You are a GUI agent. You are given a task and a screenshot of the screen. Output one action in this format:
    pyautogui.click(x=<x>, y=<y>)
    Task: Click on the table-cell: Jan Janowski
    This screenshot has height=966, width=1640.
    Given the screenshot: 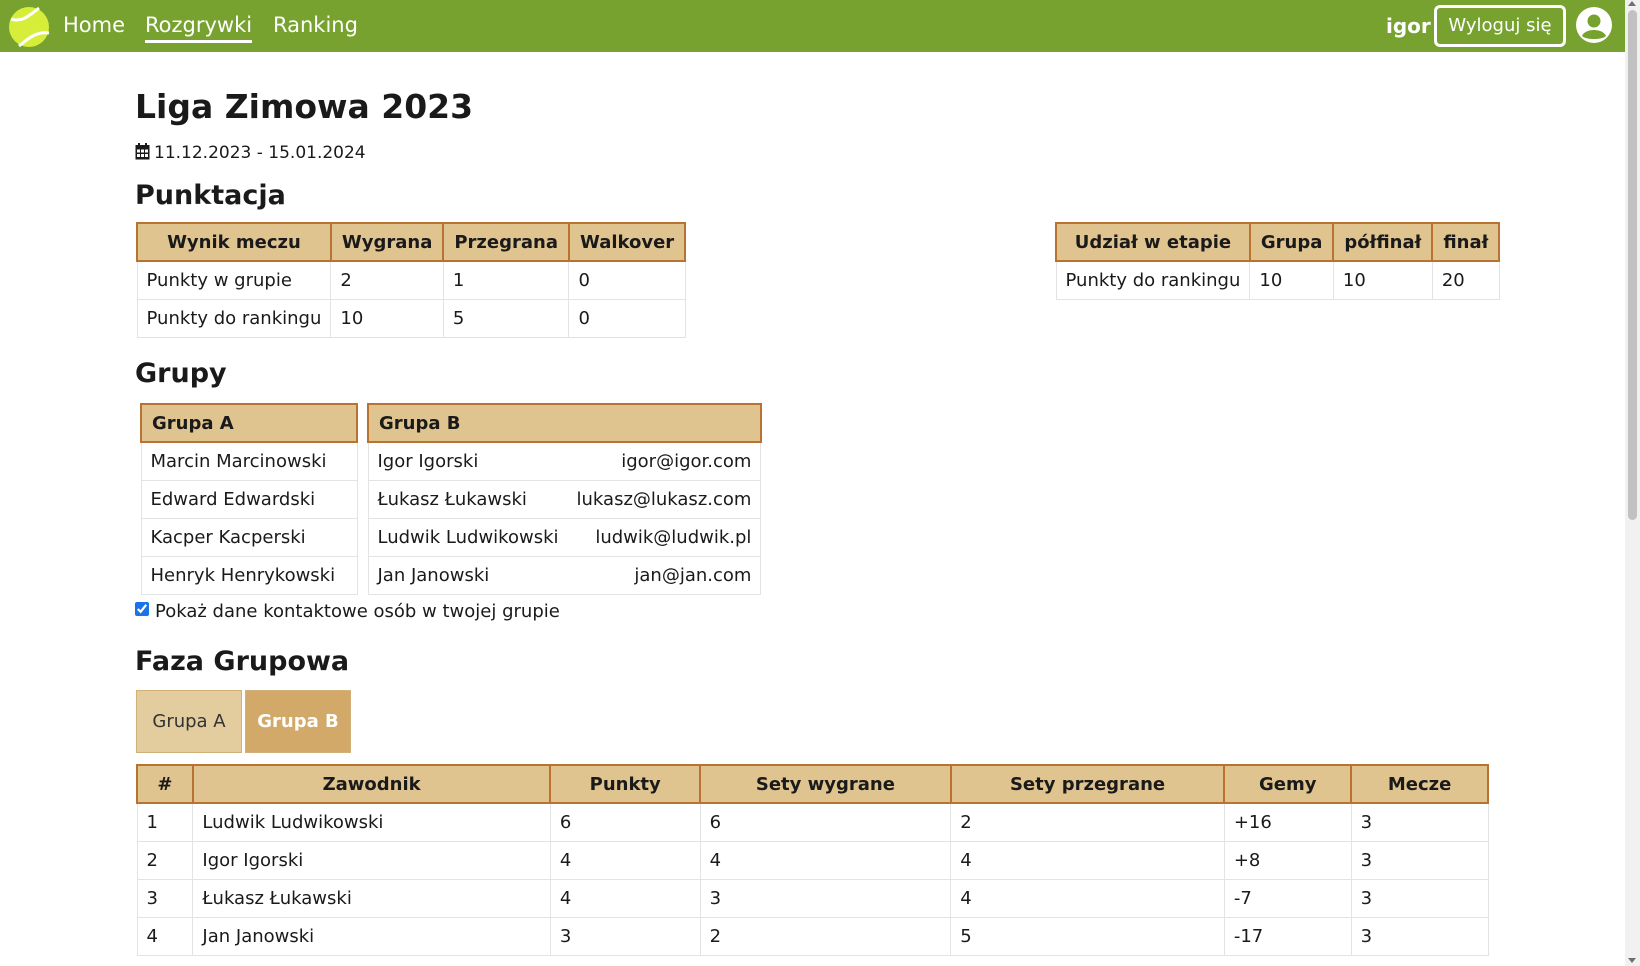 What is the action you would take?
    pyautogui.click(x=371, y=936)
    